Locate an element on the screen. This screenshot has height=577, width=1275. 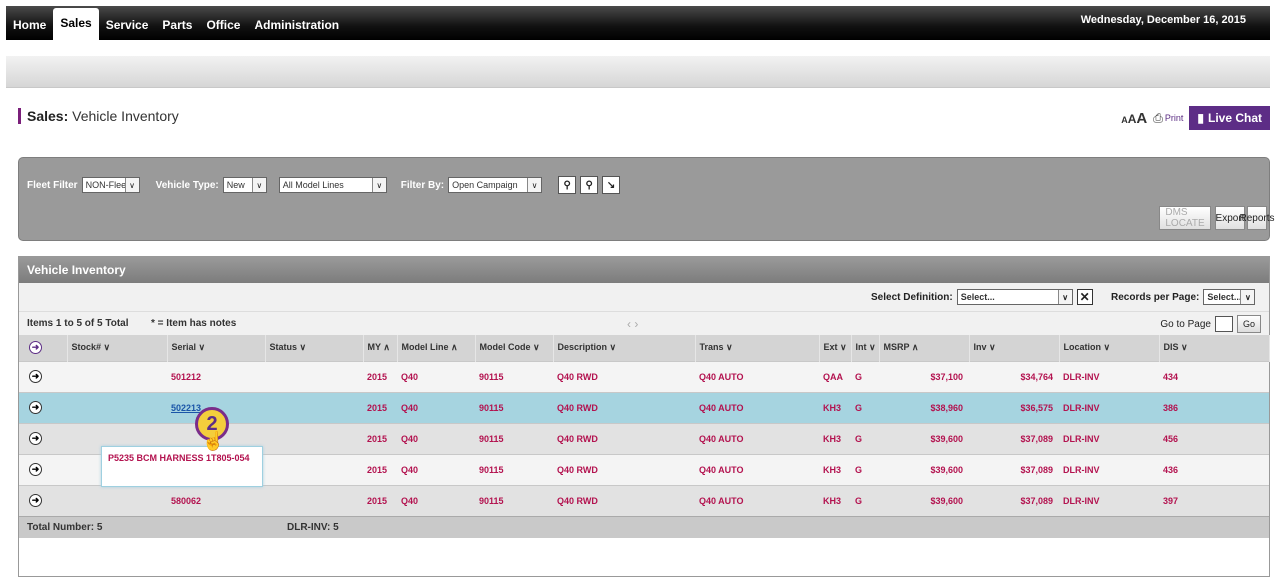
dlr-inv-total: DLR-INV: 5 is located at coordinates (313, 527).